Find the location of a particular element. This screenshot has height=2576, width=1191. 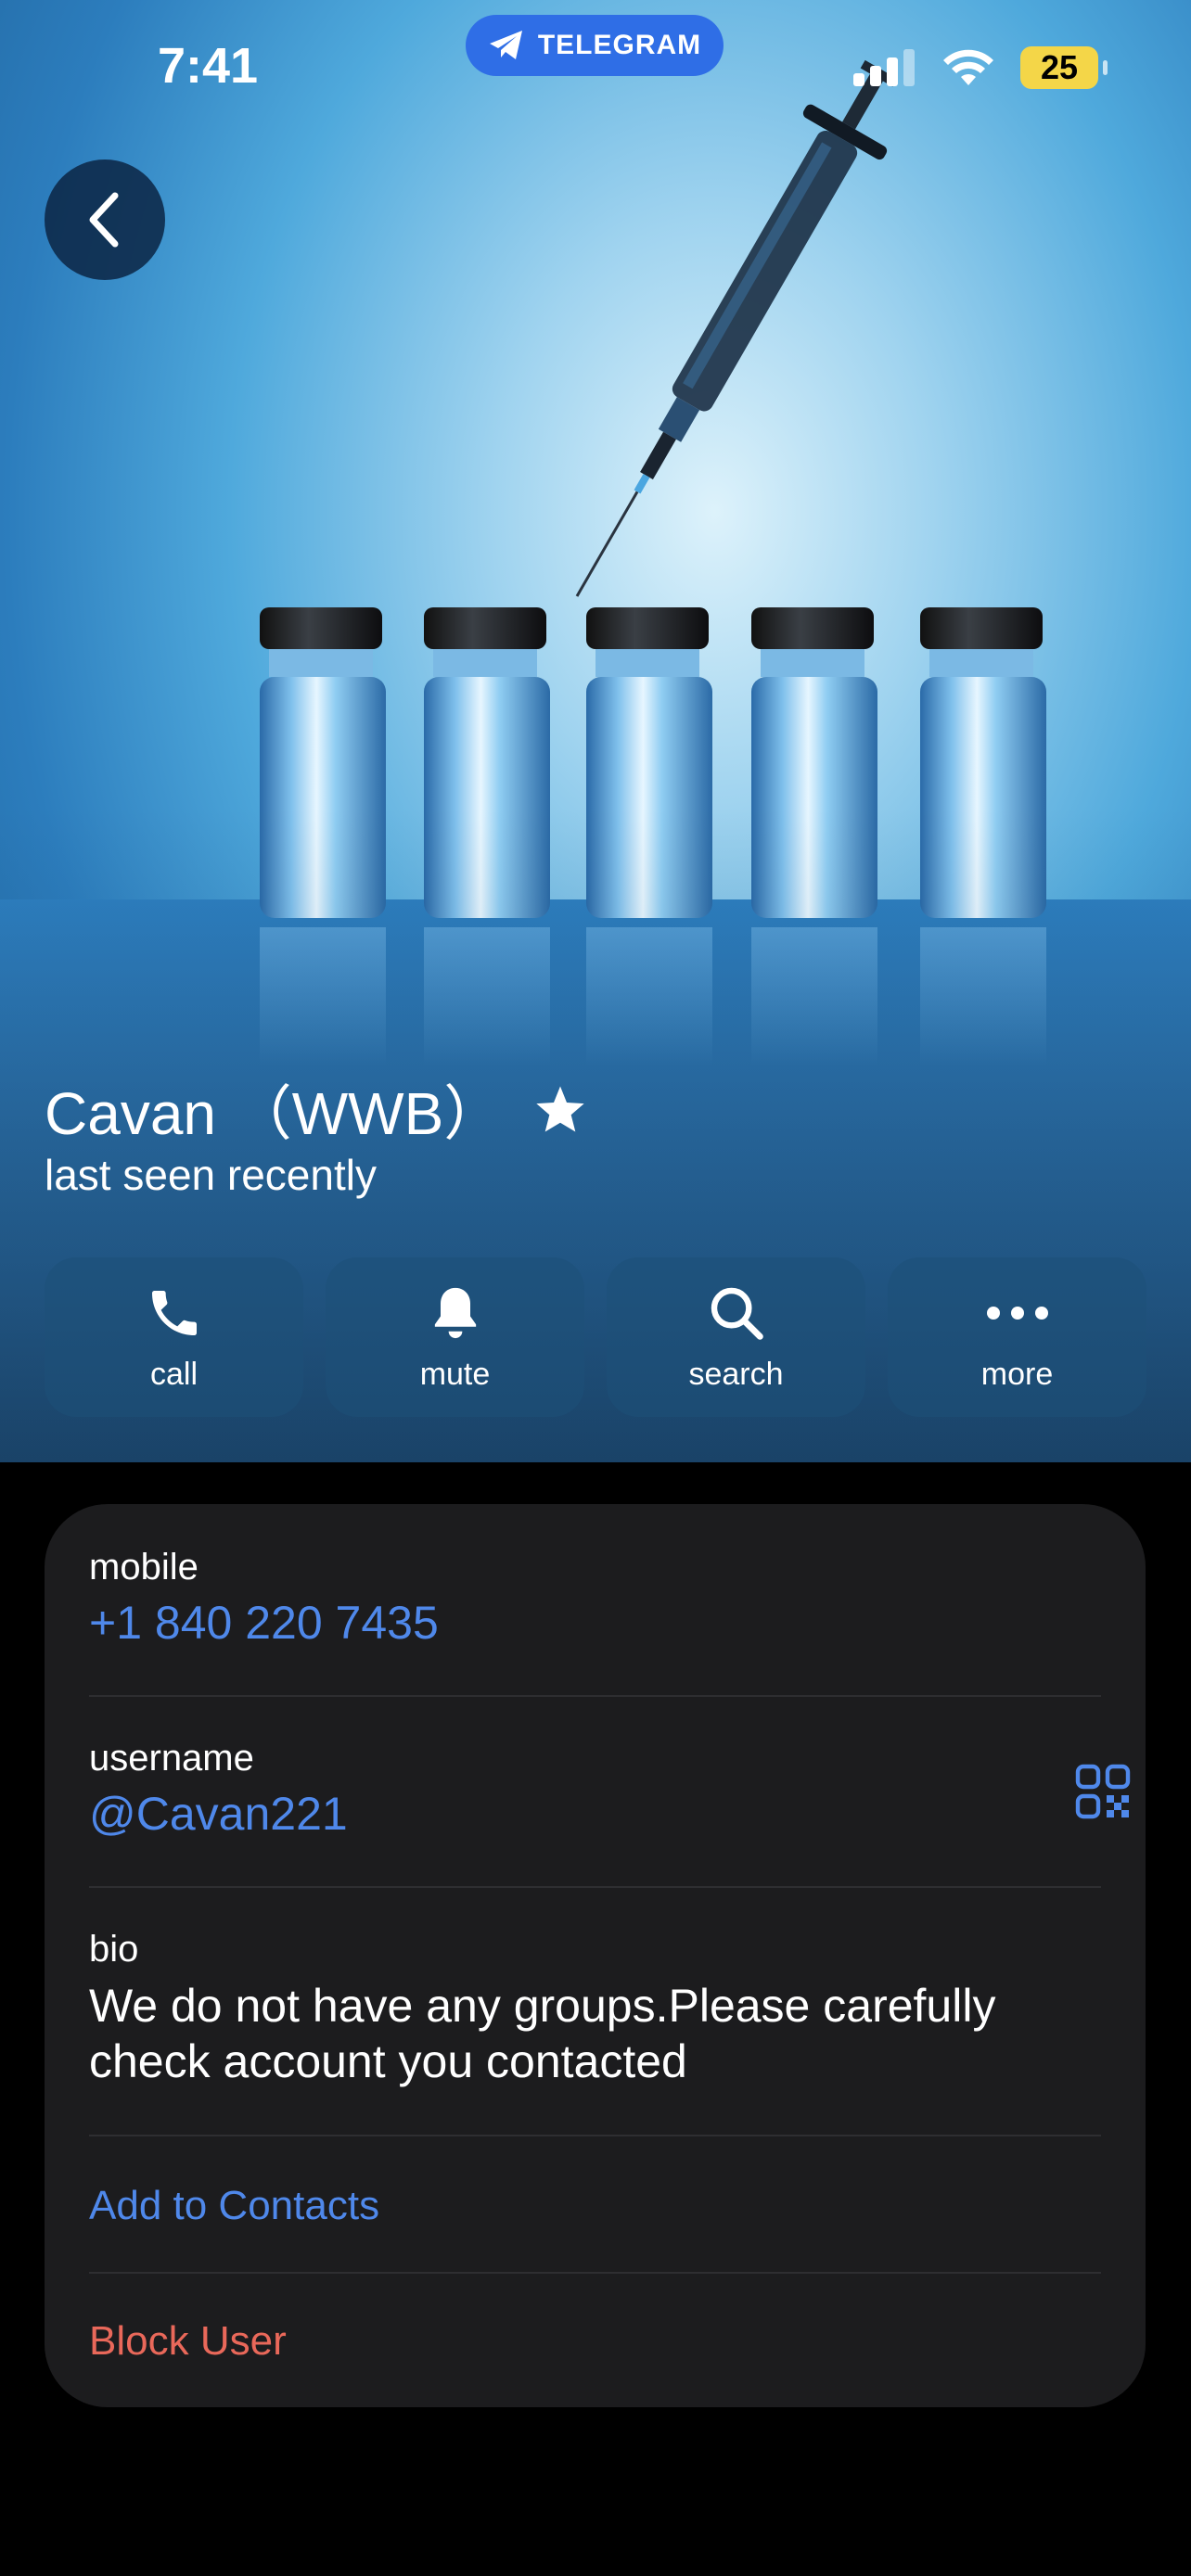

bell-icon is located at coordinates (455, 1312).